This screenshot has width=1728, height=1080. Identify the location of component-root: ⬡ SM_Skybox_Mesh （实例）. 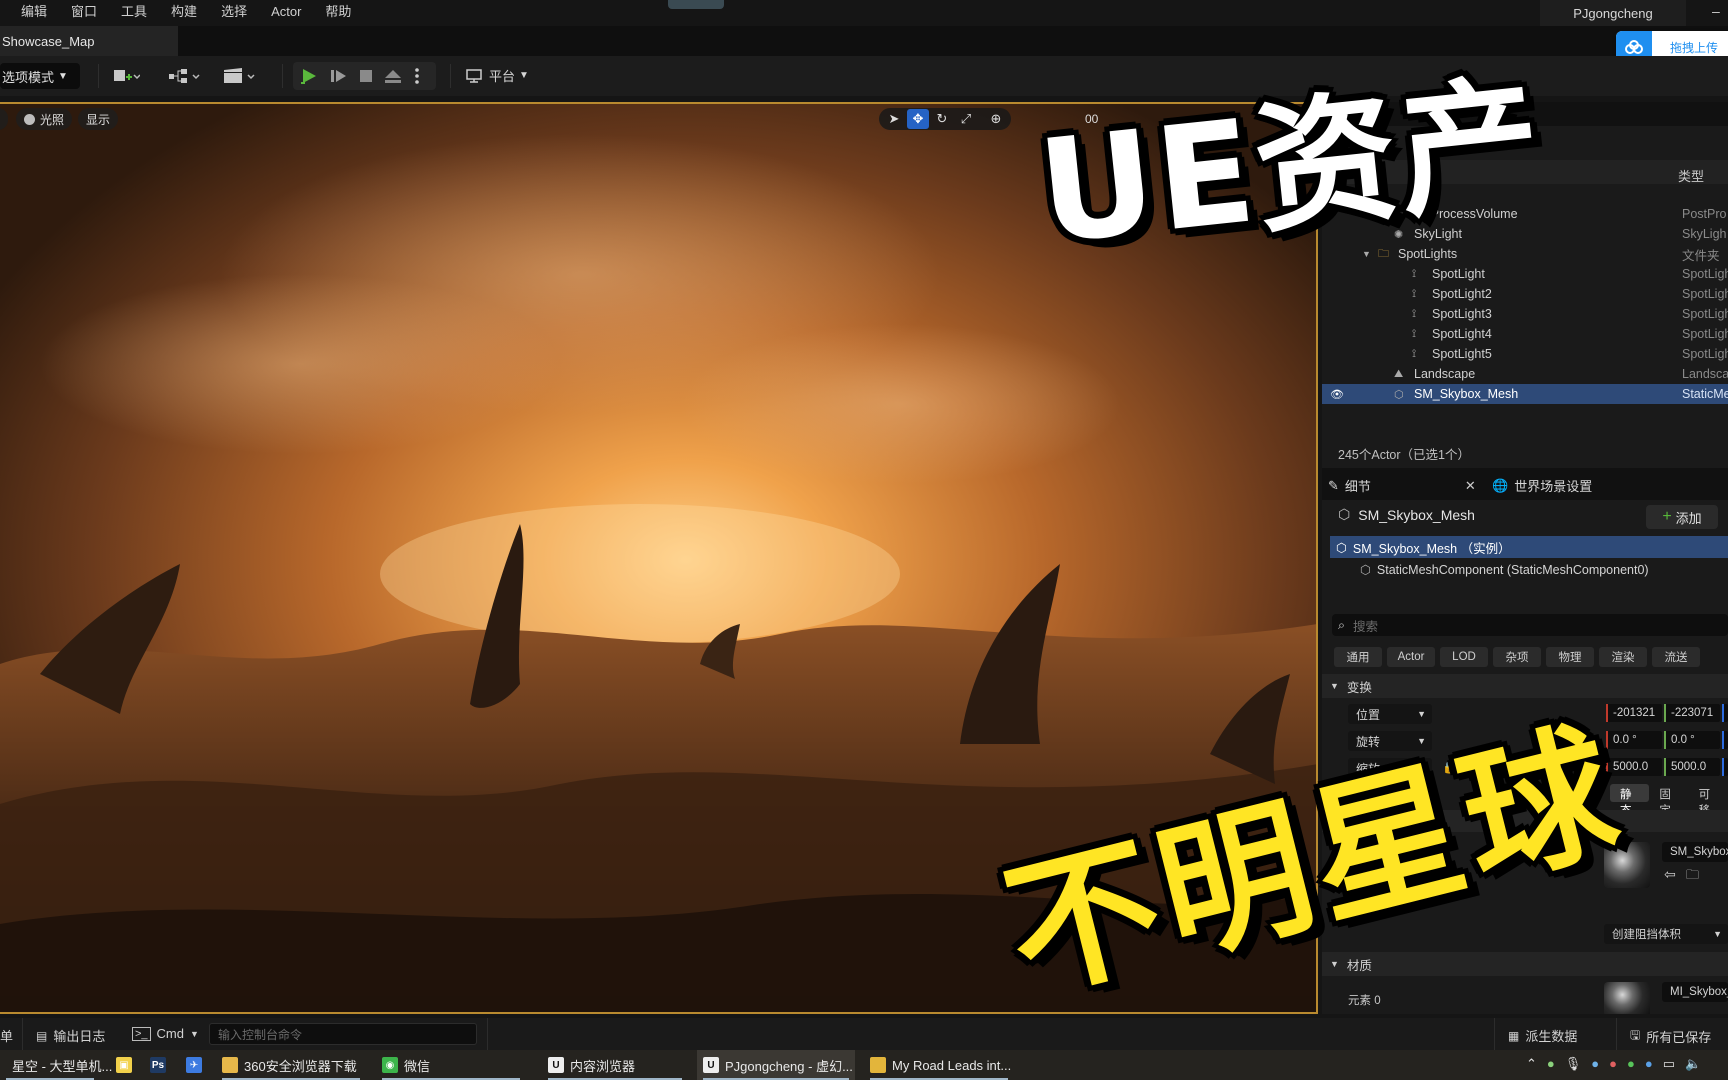
(1529, 547).